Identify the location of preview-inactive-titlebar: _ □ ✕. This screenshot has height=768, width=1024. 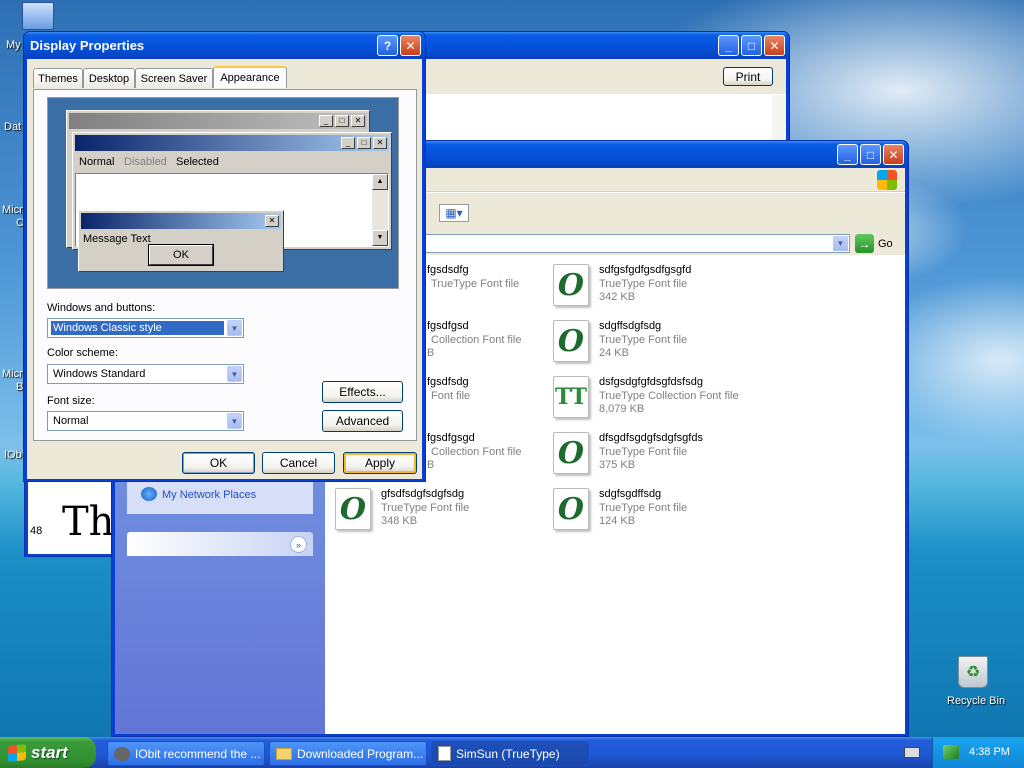
(218, 121).